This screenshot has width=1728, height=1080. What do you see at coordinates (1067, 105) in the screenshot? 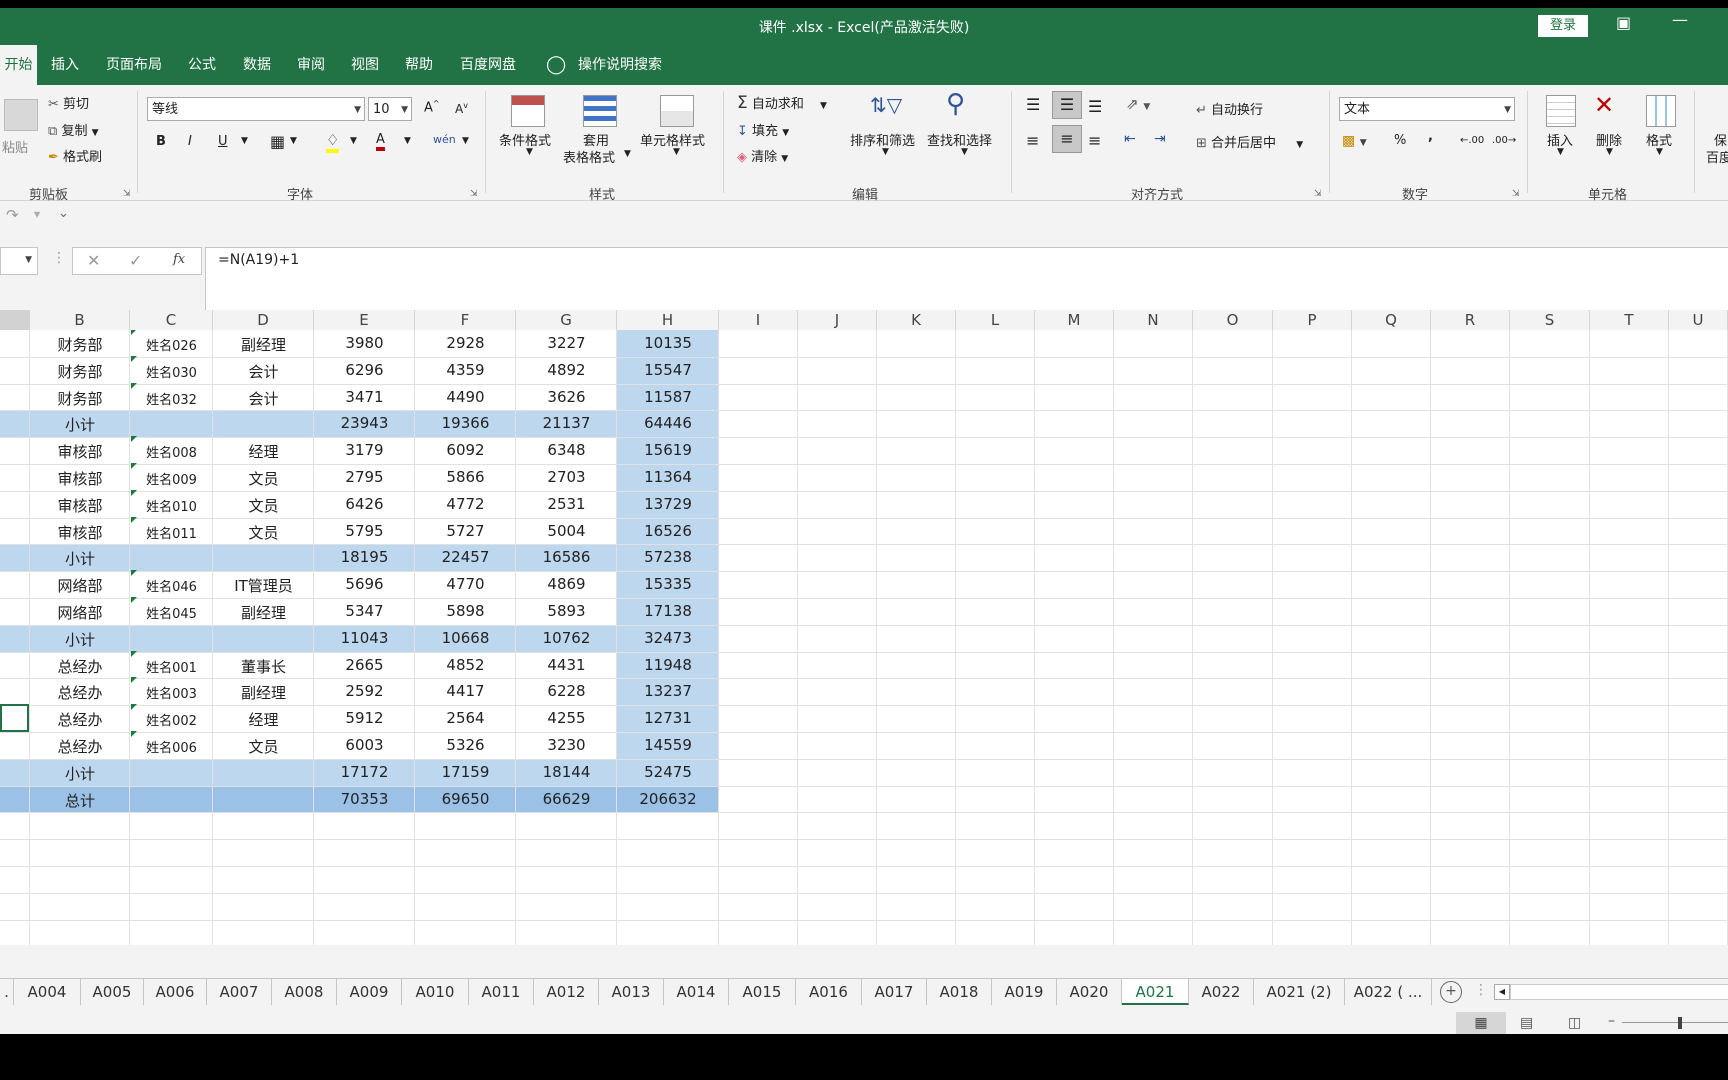
I see `align-middle-icon: ☰` at bounding box center [1067, 105].